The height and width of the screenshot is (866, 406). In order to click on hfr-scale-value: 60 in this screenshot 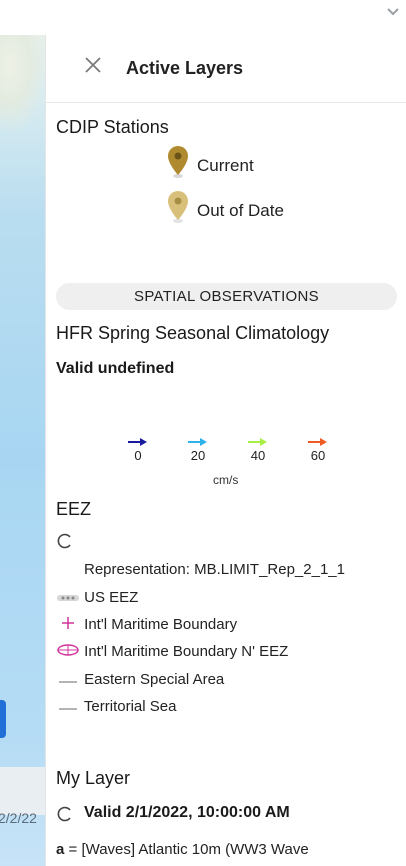, I will do `click(318, 455)`.